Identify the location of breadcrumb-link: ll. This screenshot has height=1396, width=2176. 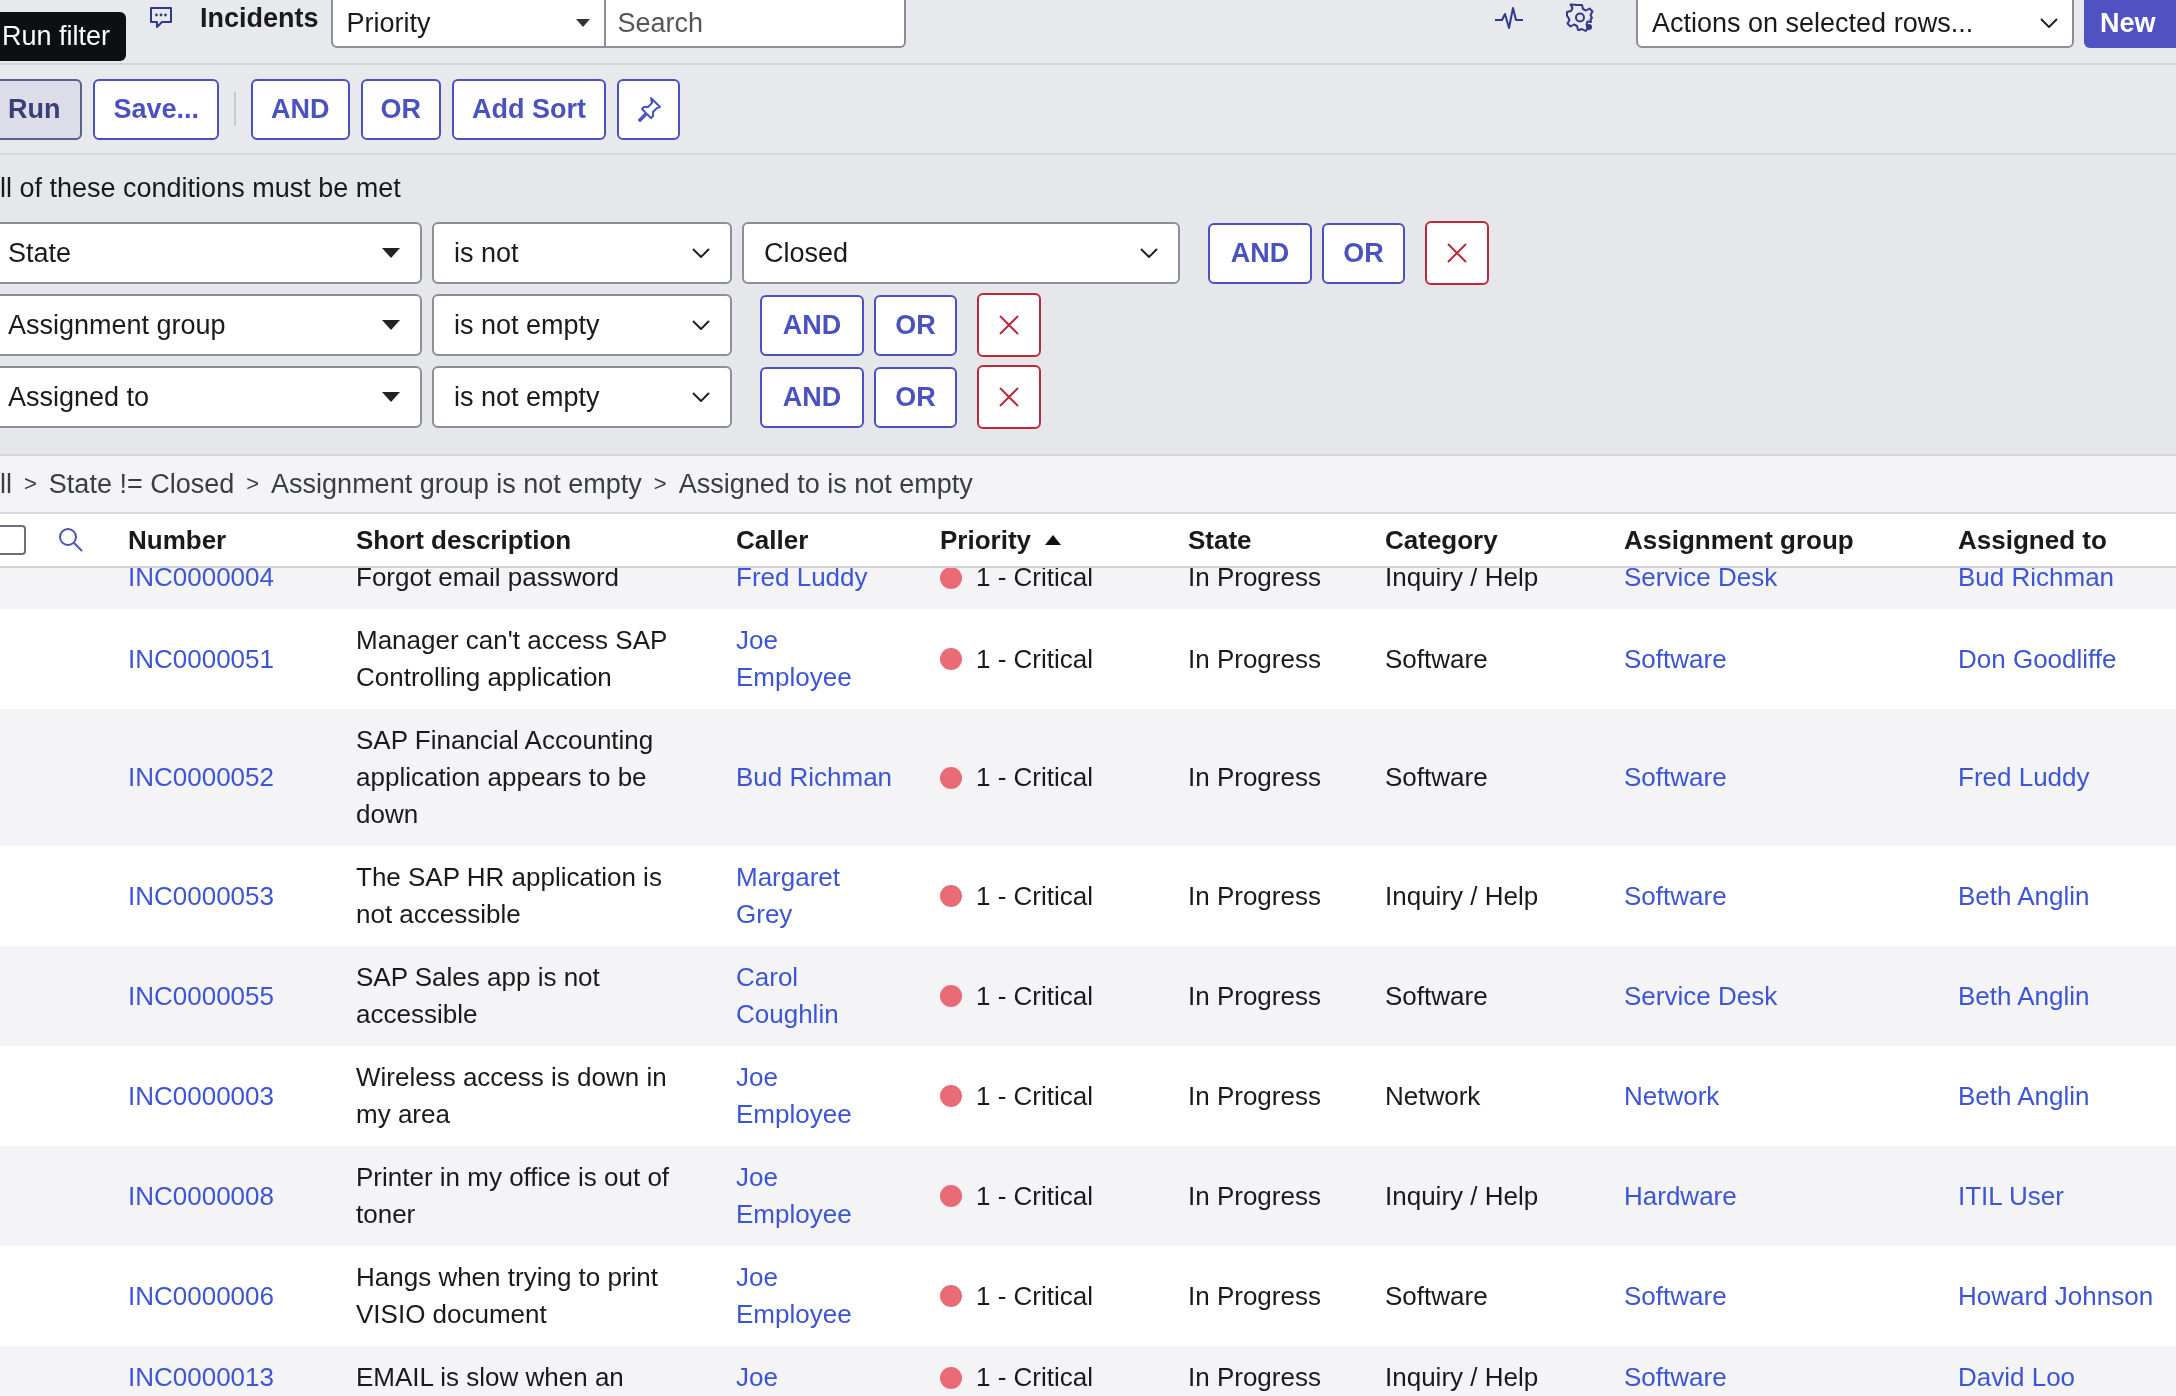
(6, 484).